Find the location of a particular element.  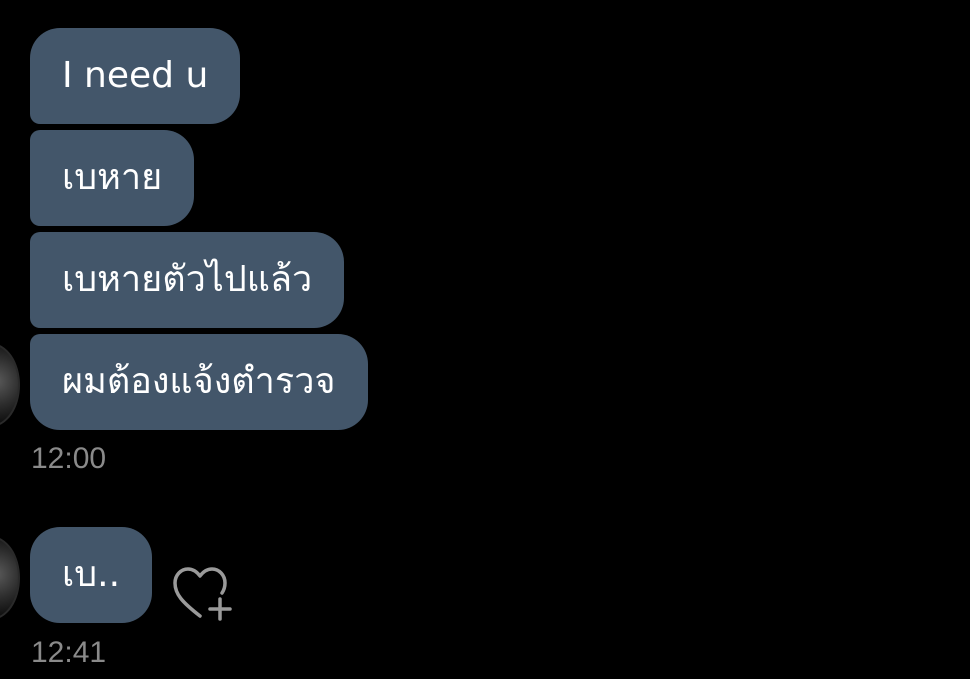

message-text: เบ.. is located at coordinates (91, 574).